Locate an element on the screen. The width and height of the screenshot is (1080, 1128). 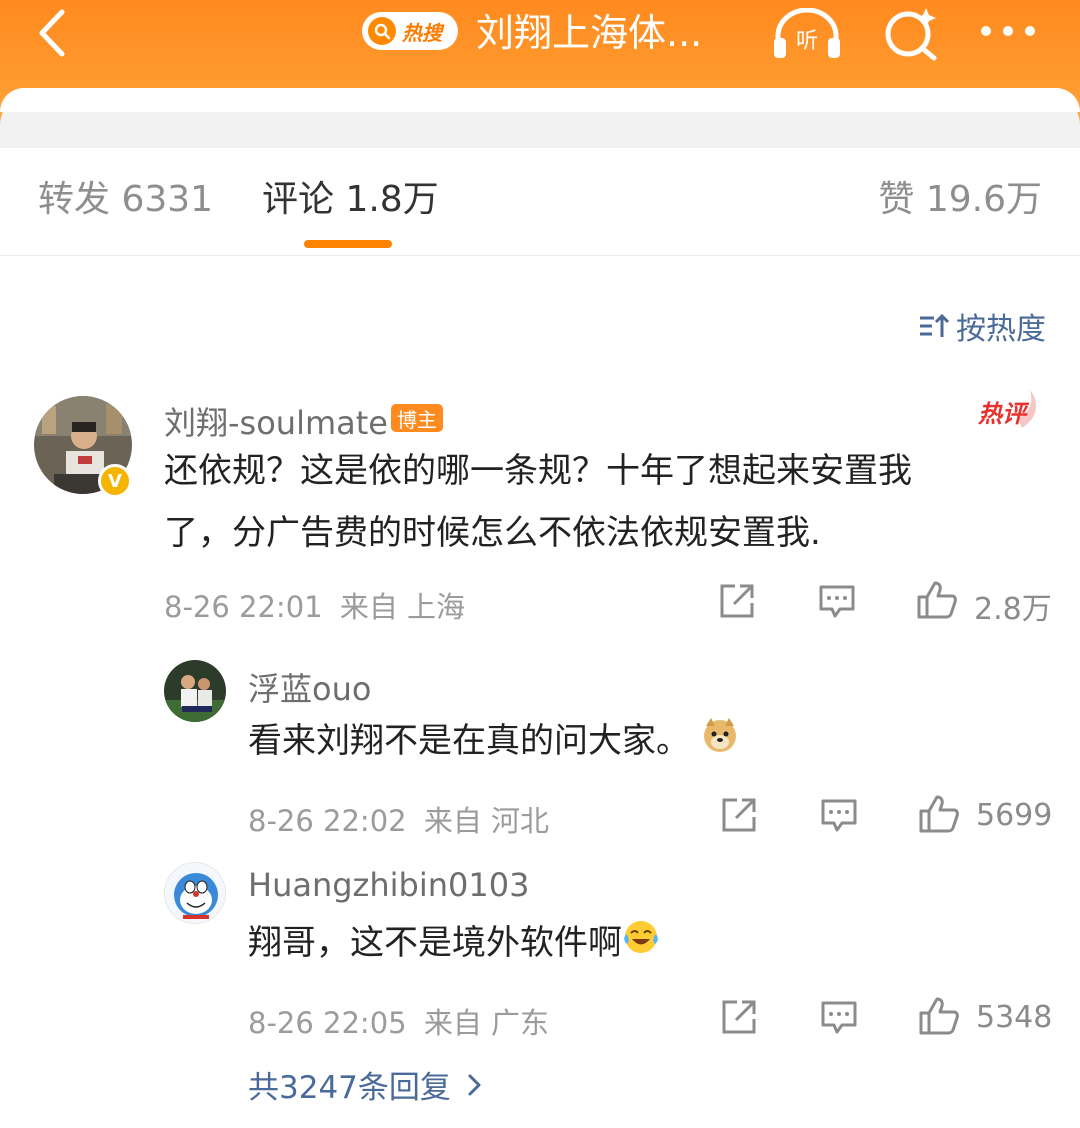
reply-1-share-button is located at coordinates (739, 817).